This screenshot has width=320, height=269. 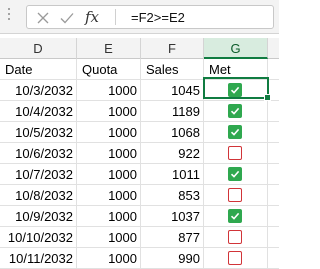 I want to click on formula-bar-divider, so click(x=115, y=17).